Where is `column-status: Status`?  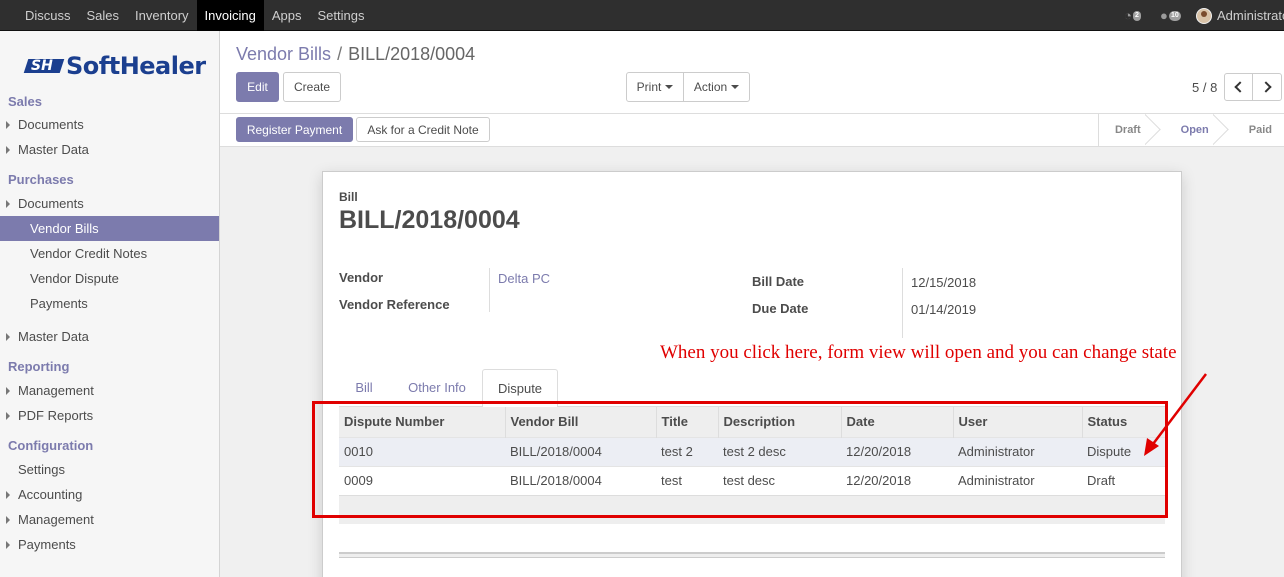 column-status: Status is located at coordinates (1123, 422).